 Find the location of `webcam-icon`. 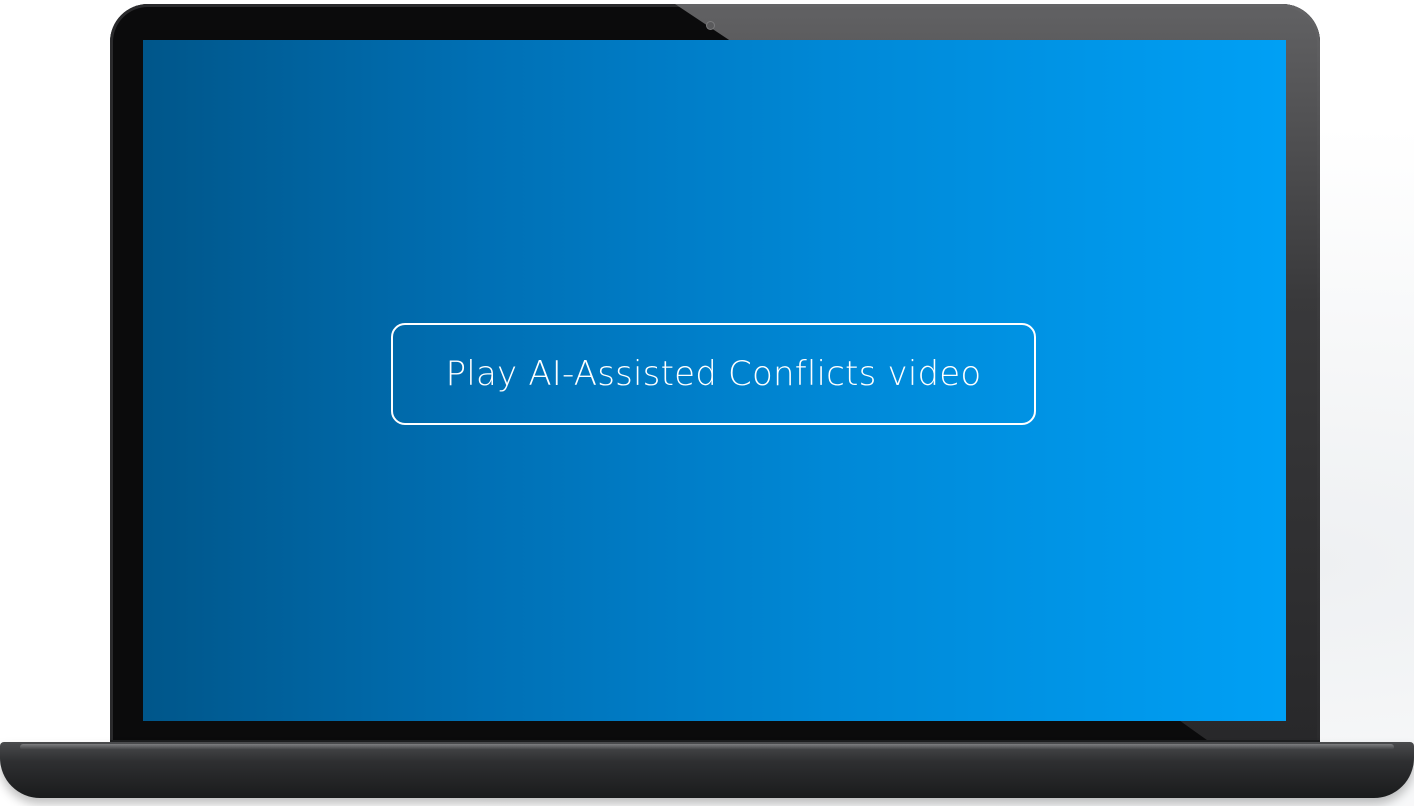

webcam-icon is located at coordinates (710, 25).